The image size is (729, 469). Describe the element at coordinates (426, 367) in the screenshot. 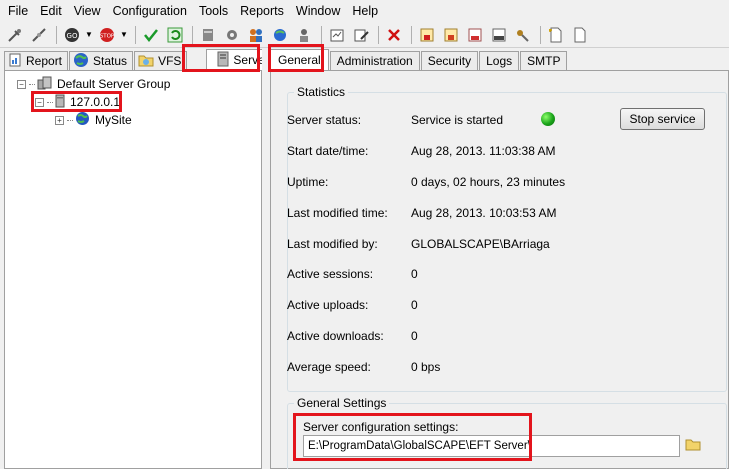

I see `stat-value: 0 bps` at that location.